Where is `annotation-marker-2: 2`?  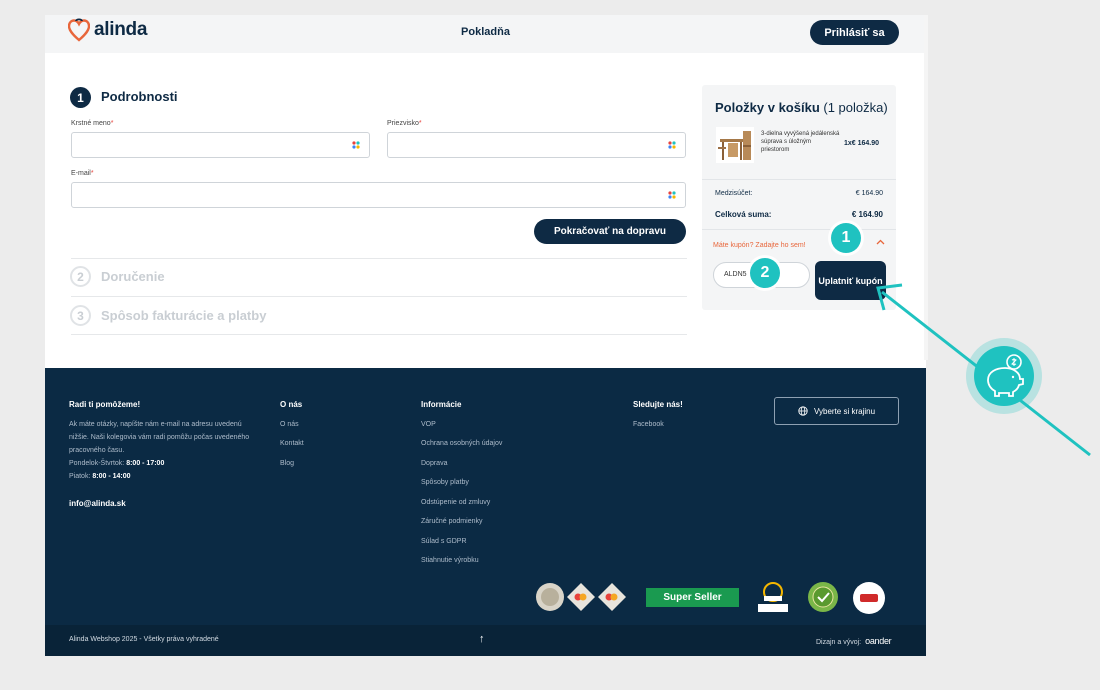
annotation-marker-2: 2 is located at coordinates (765, 273).